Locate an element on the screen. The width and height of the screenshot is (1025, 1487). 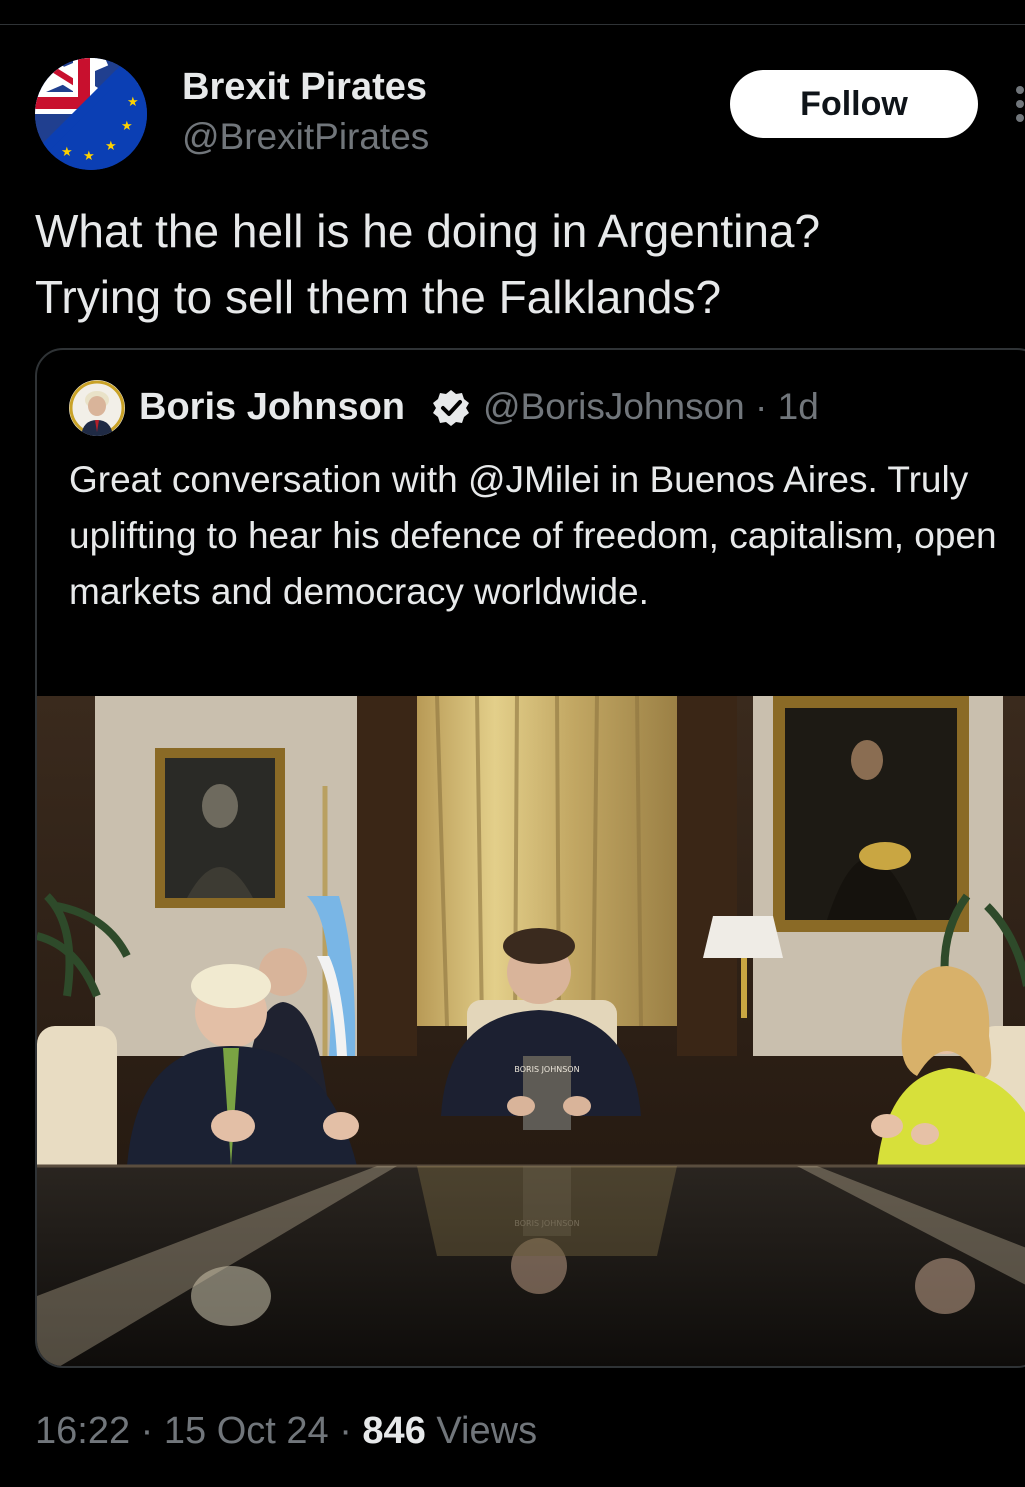
quoted-author-handle: @BorisJohnson is located at coordinates (614, 406).